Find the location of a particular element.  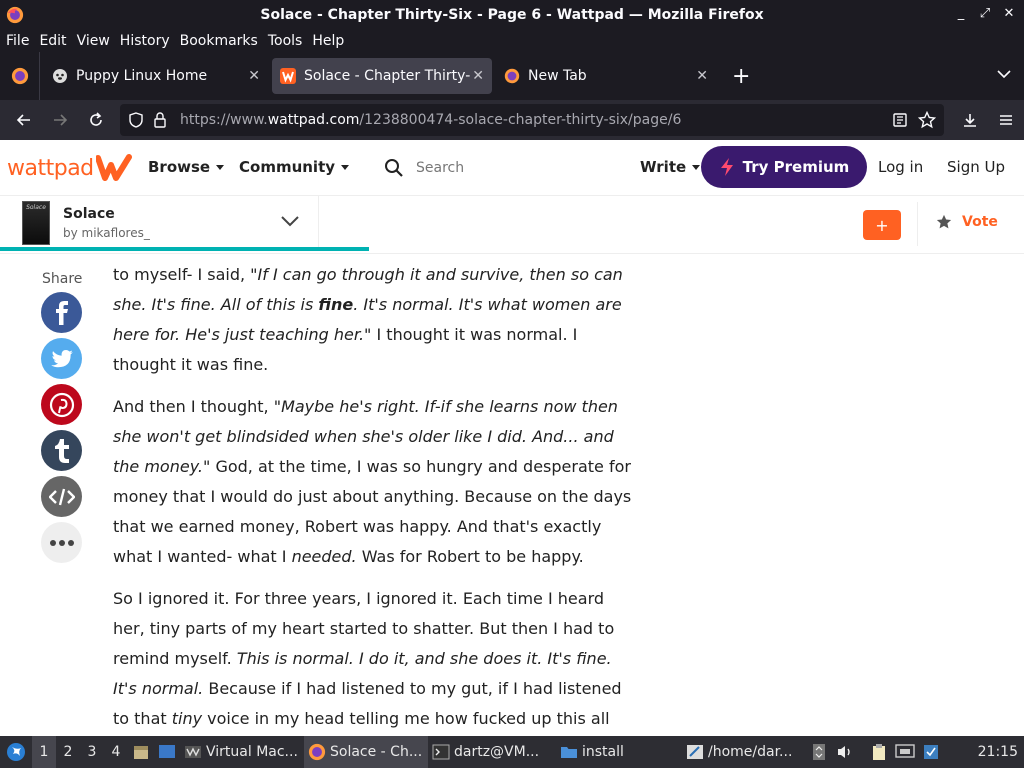

embed-code-icon is located at coordinates (61, 496).